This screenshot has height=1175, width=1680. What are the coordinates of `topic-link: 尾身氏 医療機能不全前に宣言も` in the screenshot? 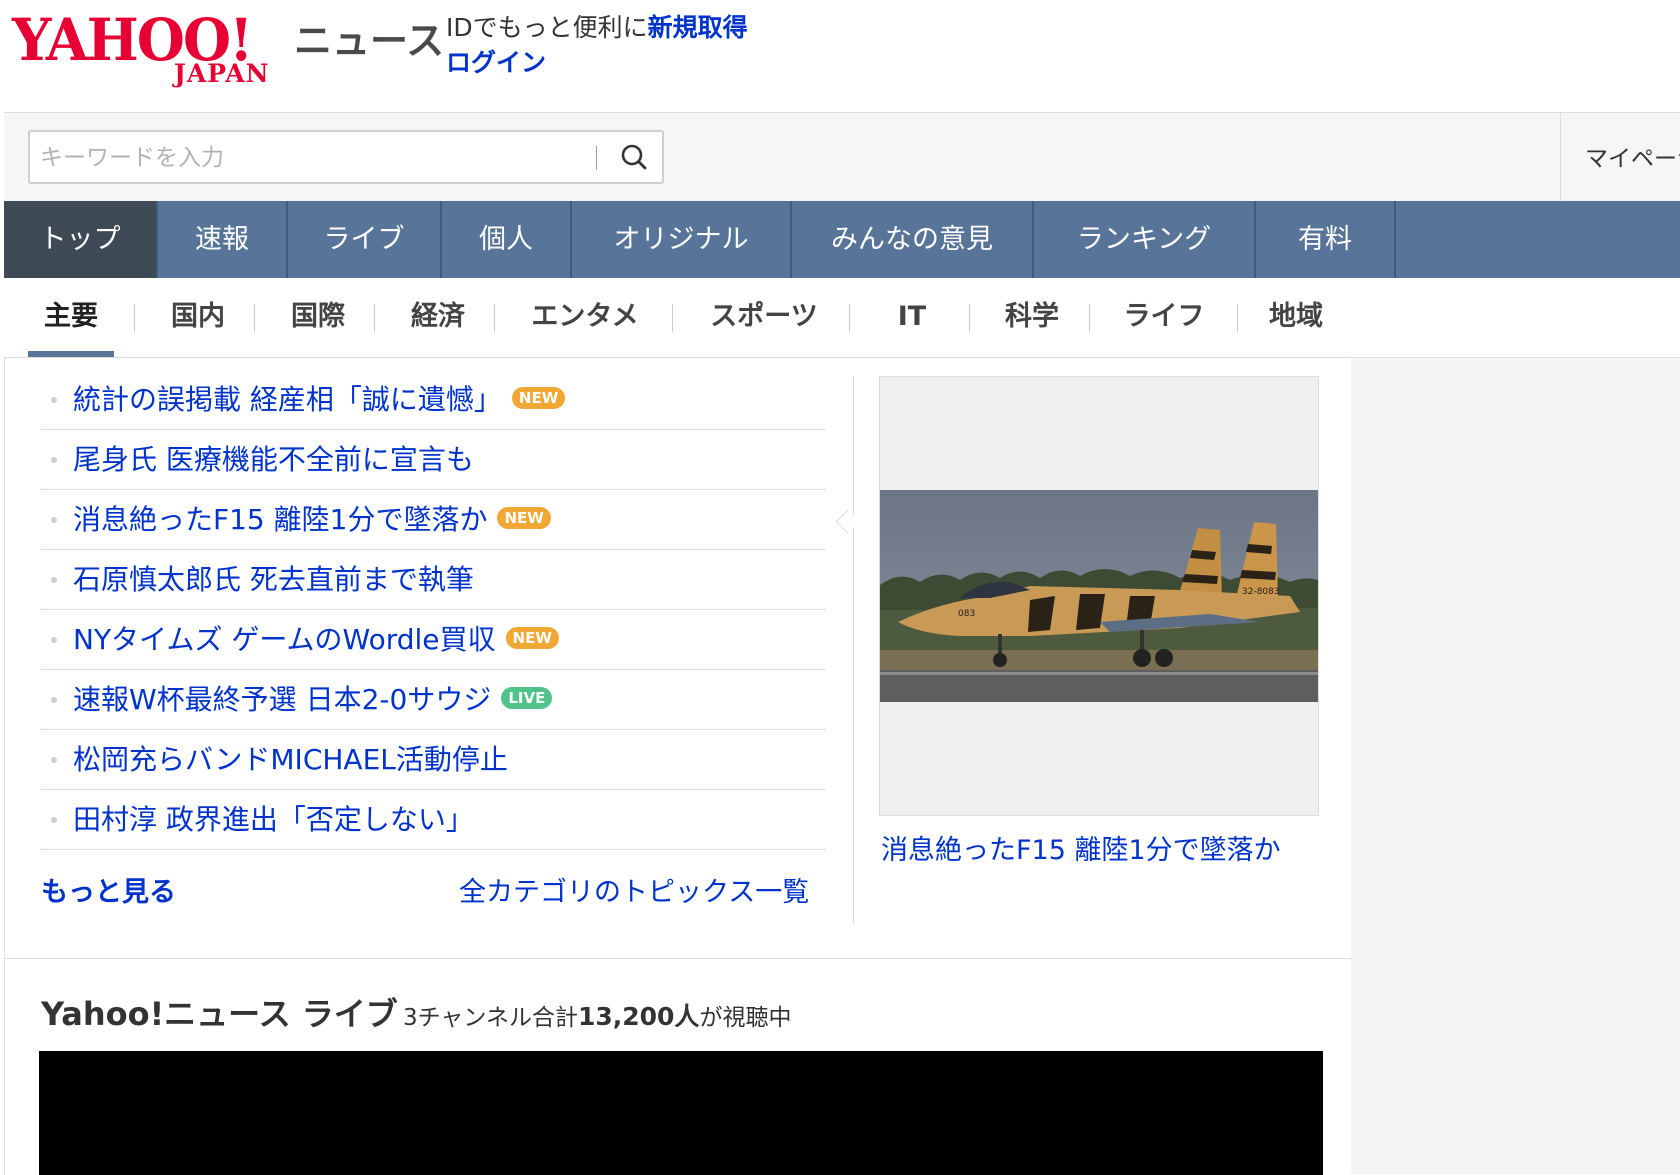 It's located at (273, 460).